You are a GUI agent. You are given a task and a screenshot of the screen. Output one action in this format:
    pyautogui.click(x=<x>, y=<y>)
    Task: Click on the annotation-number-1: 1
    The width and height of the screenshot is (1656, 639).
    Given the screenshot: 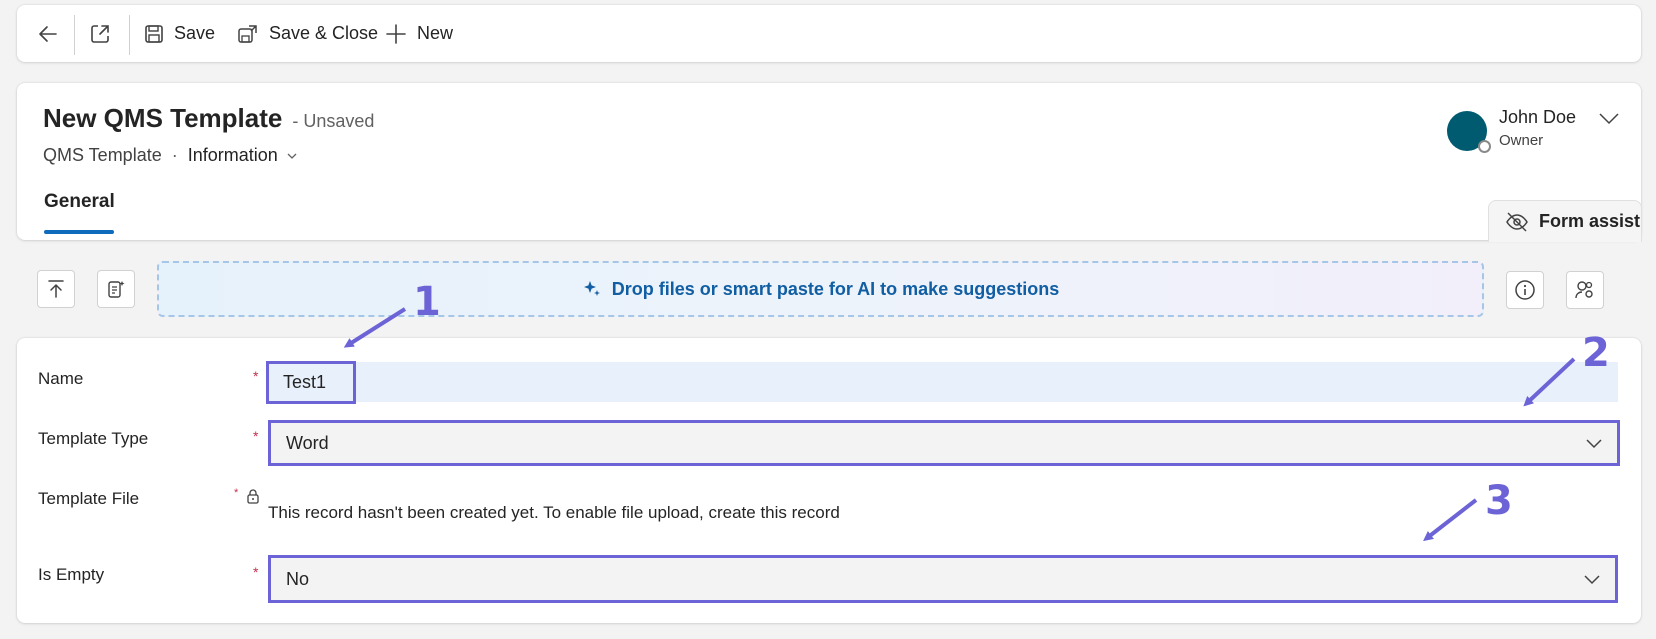 What is the action you would take?
    pyautogui.click(x=427, y=302)
    